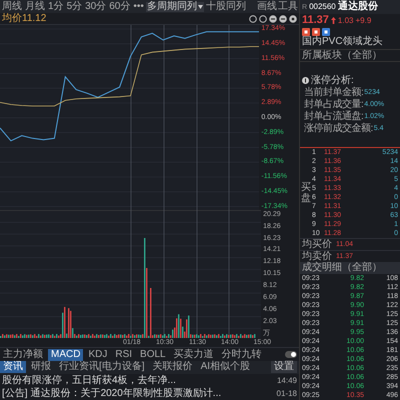 The width and height of the screenshot is (400, 400). I want to click on tool-button: 画线, so click(267, 7).